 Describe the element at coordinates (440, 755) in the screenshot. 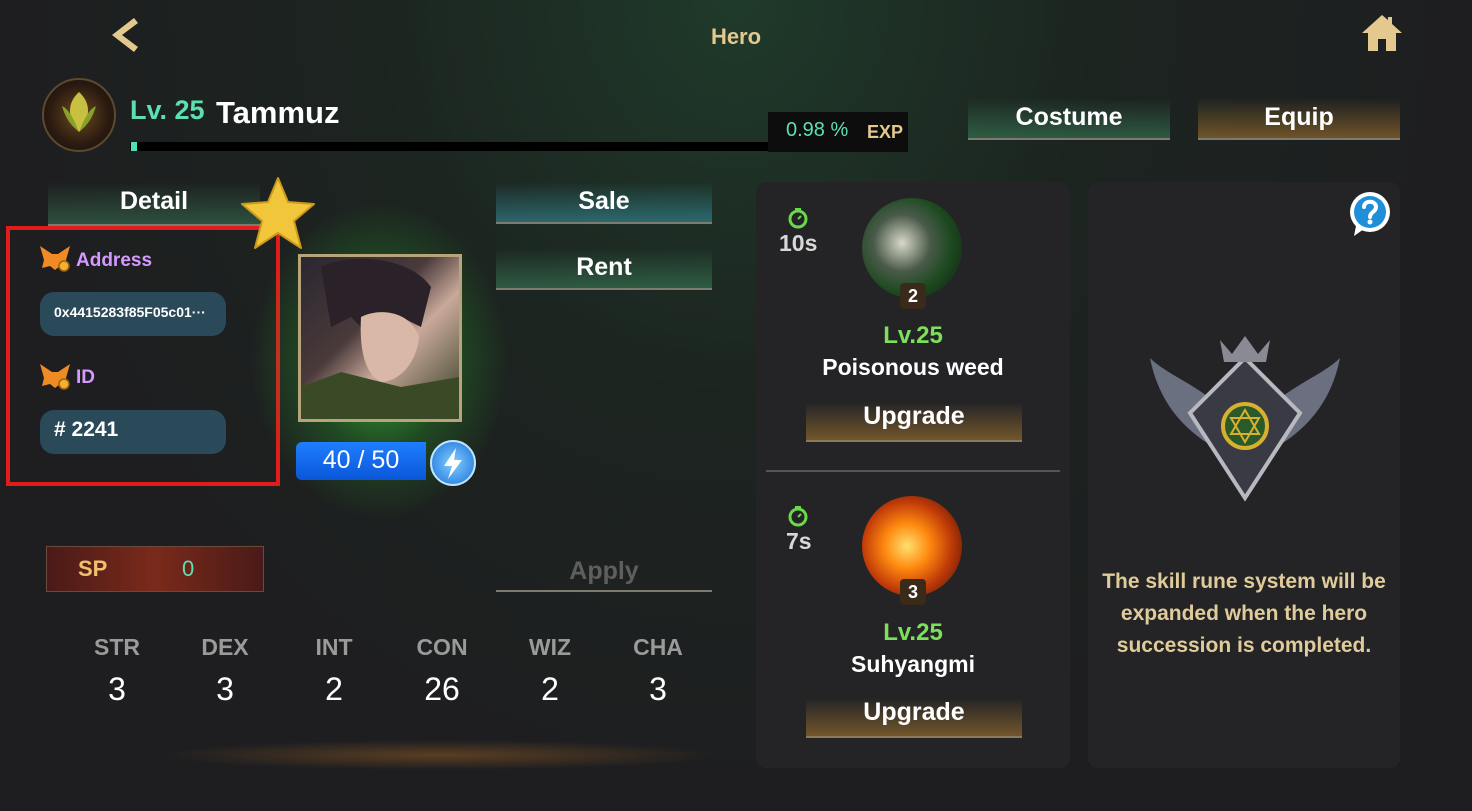

I see `bottom-glow` at that location.